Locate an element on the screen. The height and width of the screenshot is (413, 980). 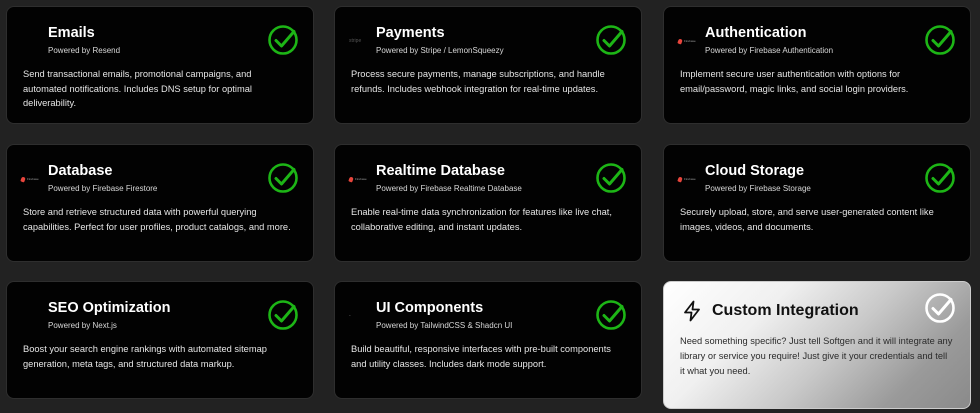
resend-logo-icon is located at coordinates (32, 41).